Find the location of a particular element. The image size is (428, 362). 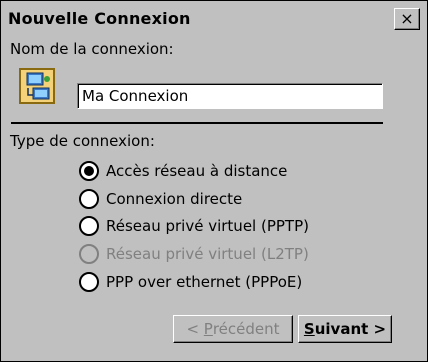

radio-disabled-icon is located at coordinates (89, 254).